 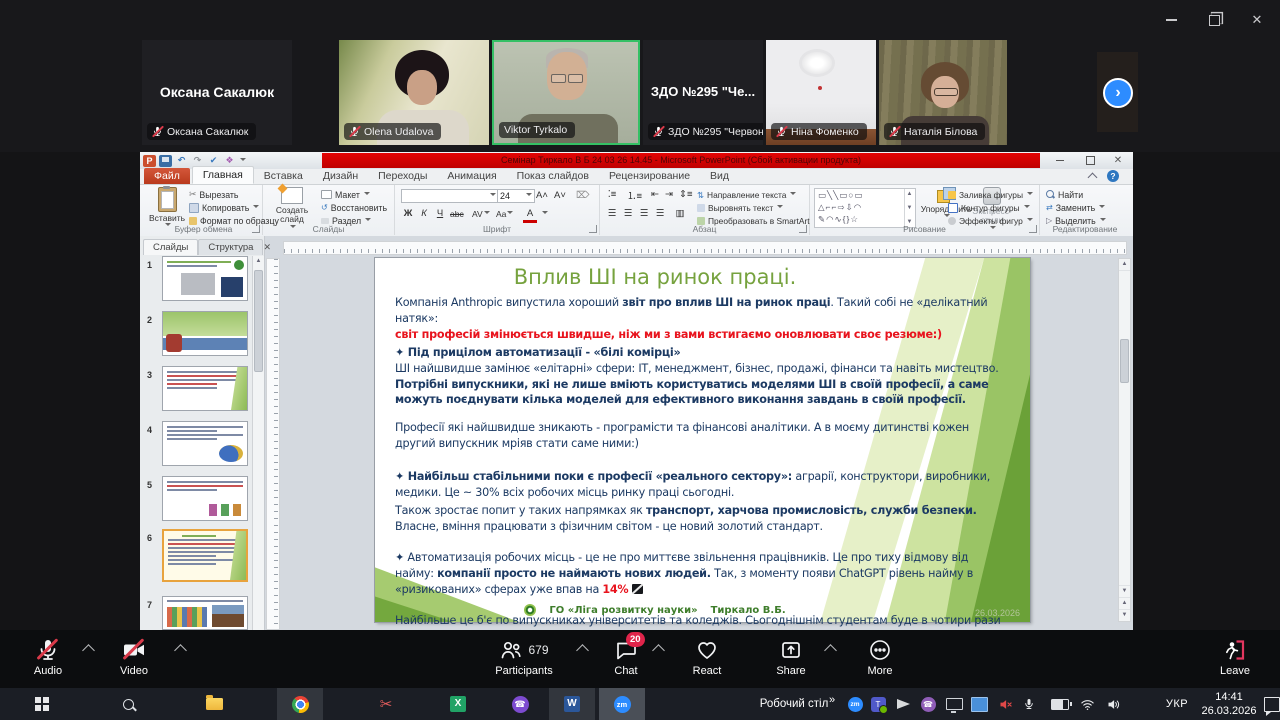 What do you see at coordinates (990, 220) in the screenshot?
I see `shape-effects-button: Эффекты фигур` at bounding box center [990, 220].